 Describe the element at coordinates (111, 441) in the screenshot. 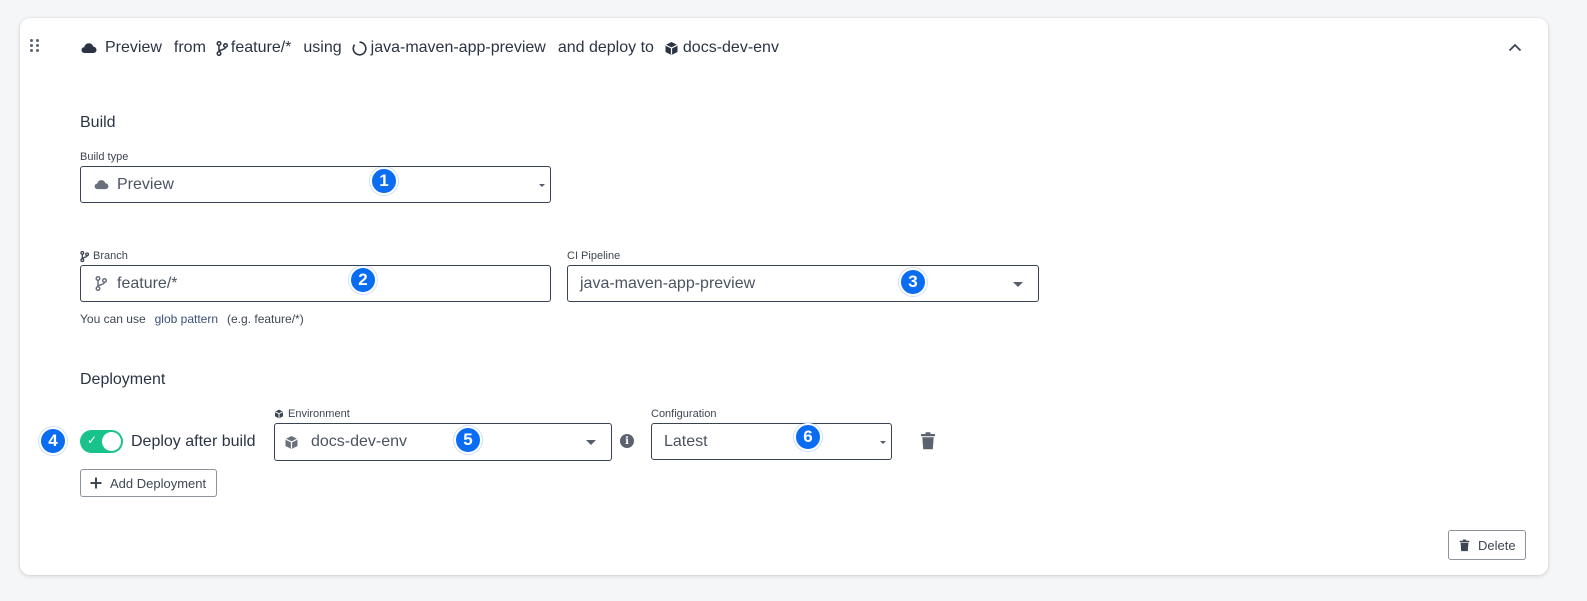

I see `toggle-knob` at that location.